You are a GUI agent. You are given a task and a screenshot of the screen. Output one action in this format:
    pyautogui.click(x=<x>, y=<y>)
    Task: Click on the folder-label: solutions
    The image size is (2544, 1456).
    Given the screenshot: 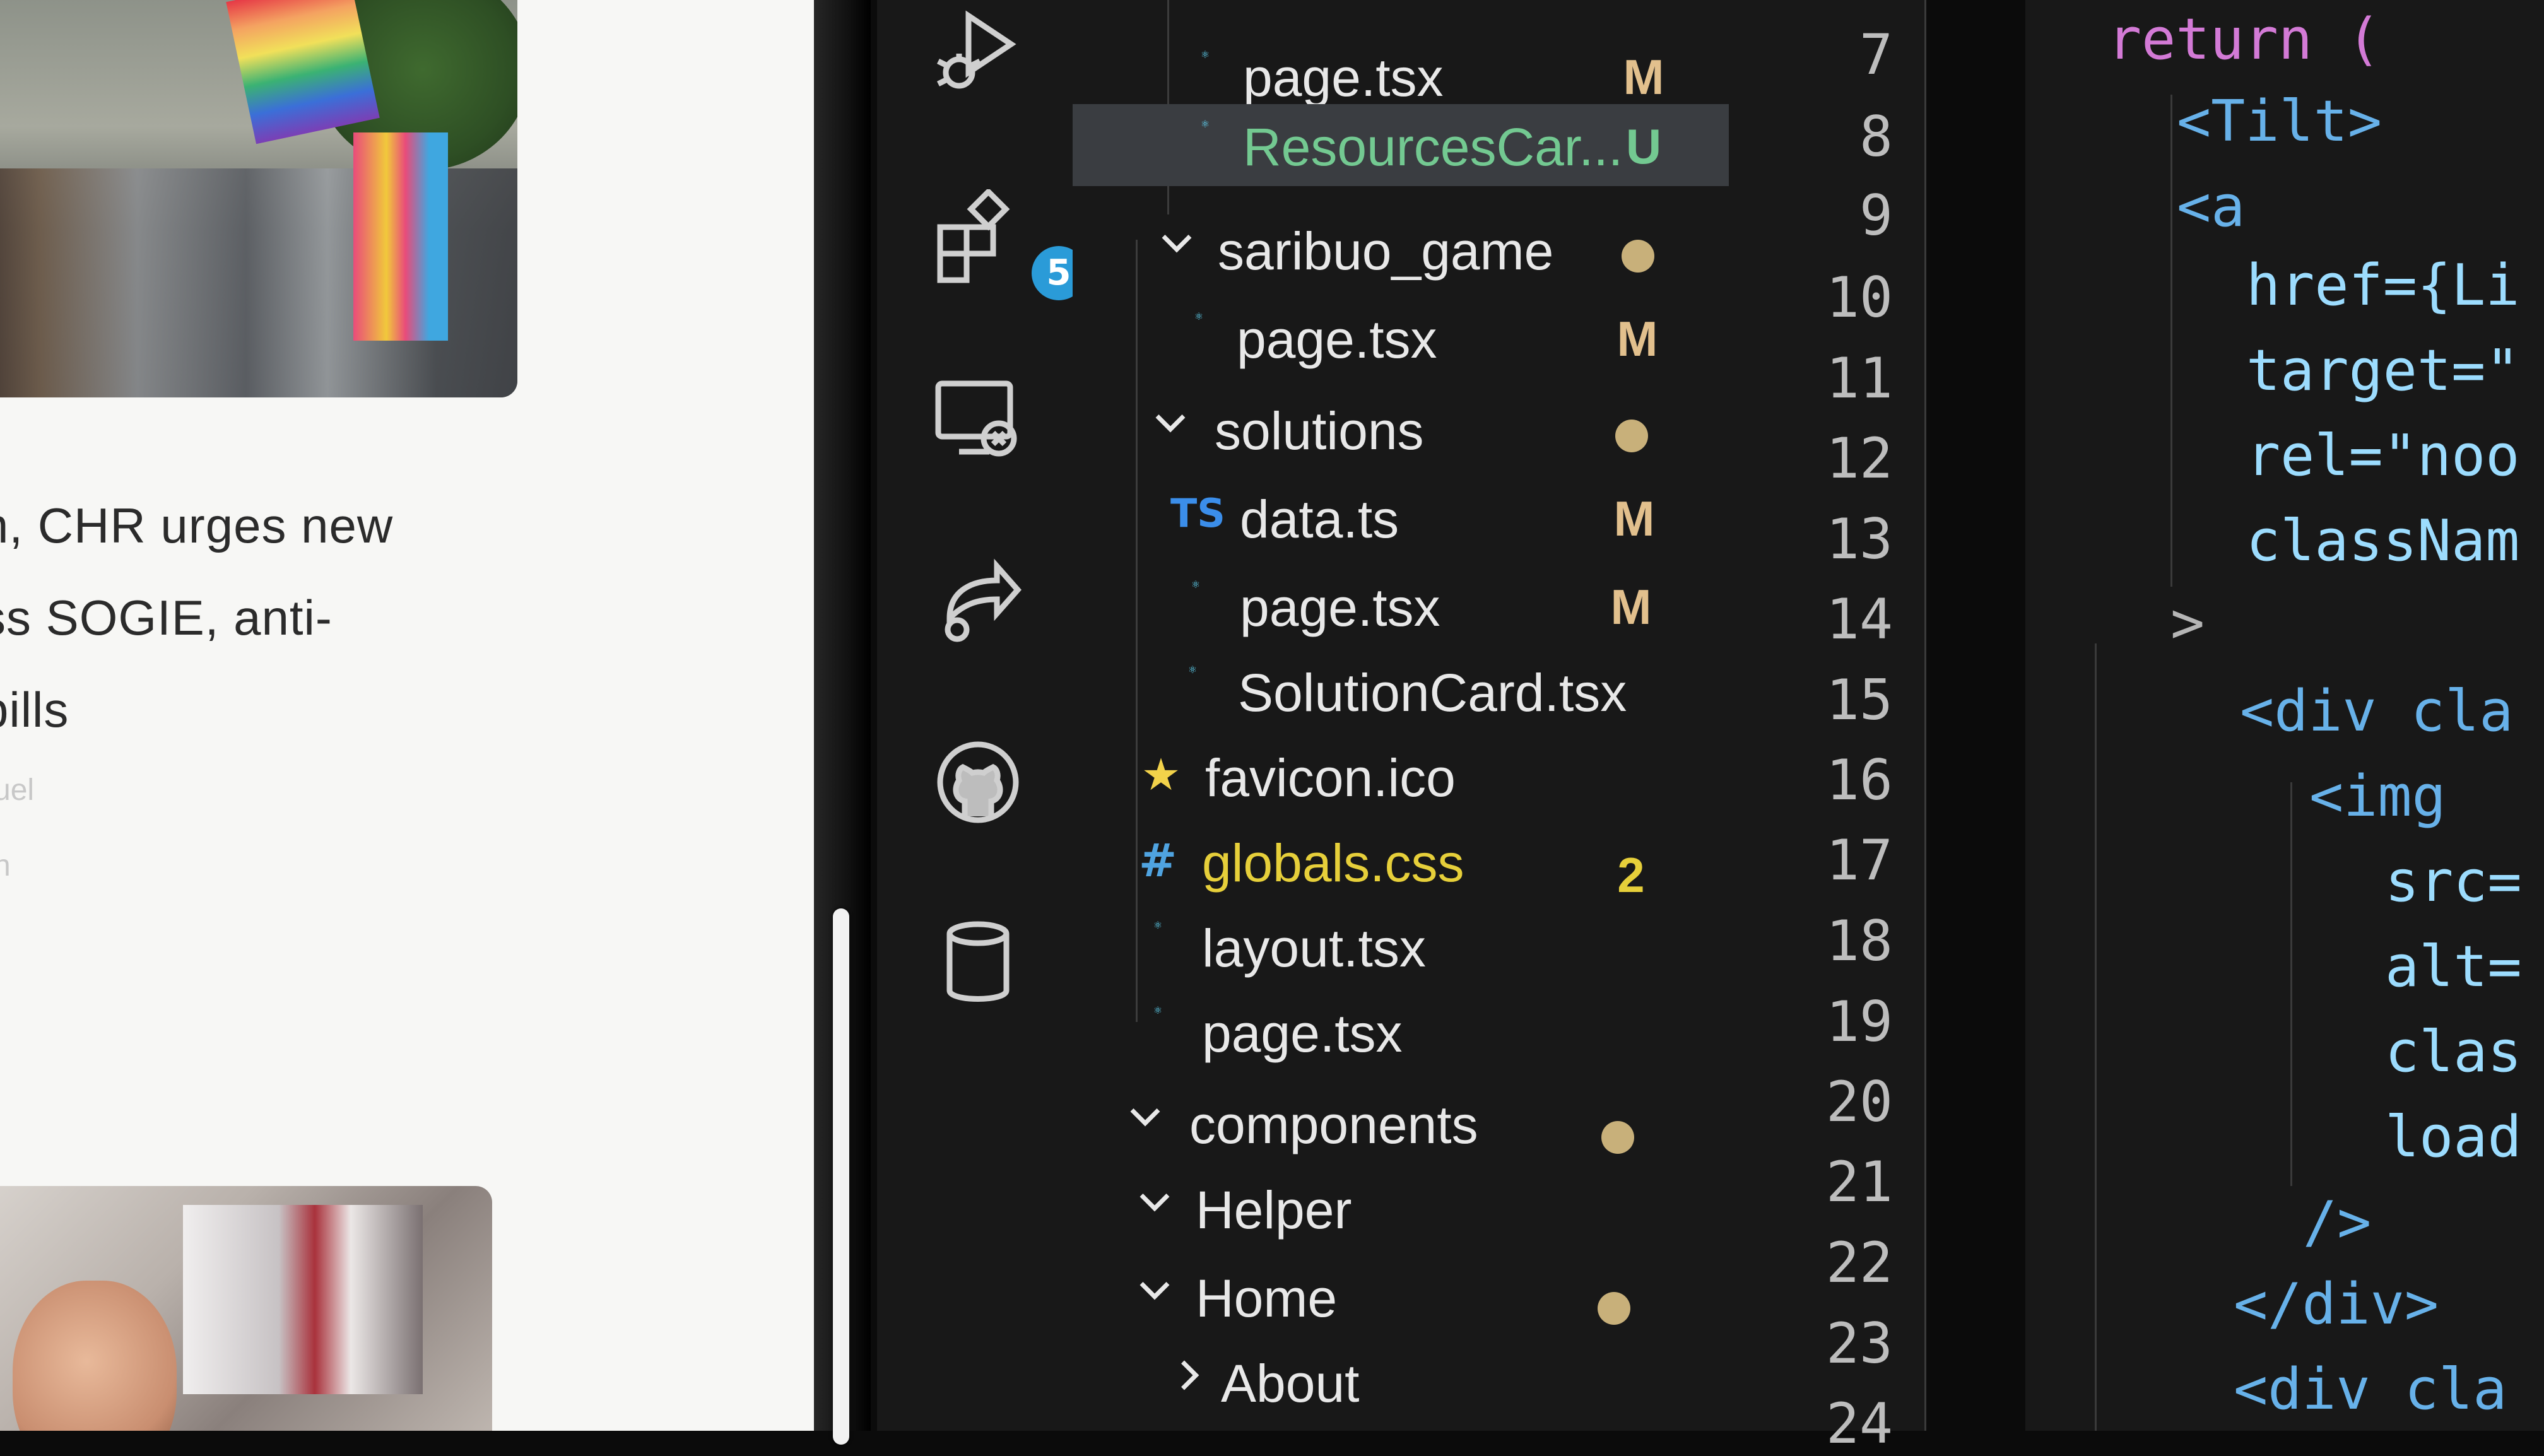 What is the action you would take?
    pyautogui.click(x=1319, y=431)
    